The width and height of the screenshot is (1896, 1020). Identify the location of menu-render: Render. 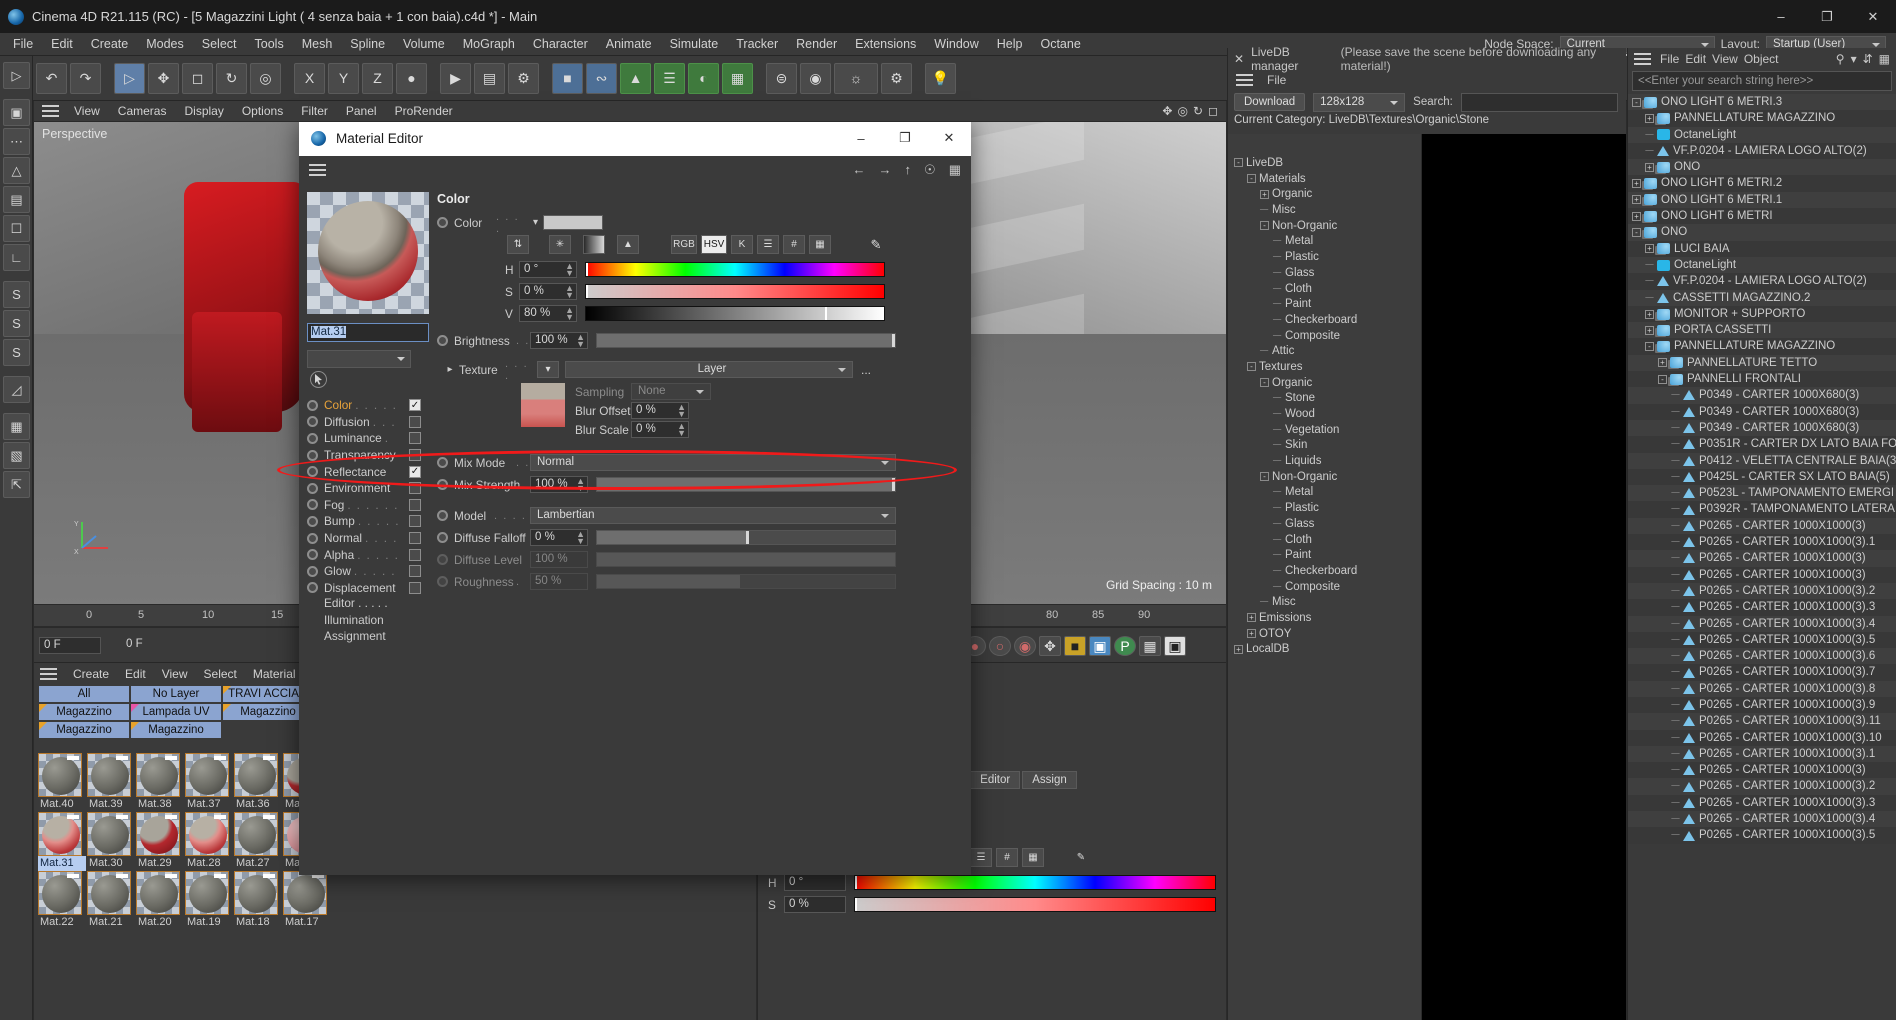
(816, 44).